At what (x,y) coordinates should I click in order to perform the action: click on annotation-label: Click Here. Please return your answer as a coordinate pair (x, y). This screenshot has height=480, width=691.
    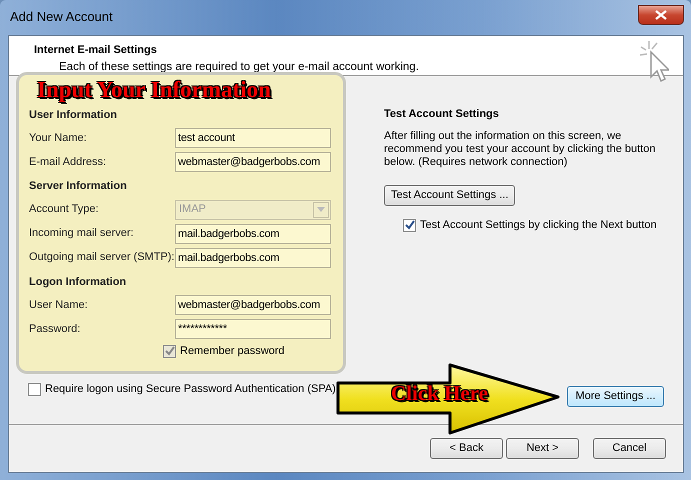
    Looking at the image, I should click on (439, 393).